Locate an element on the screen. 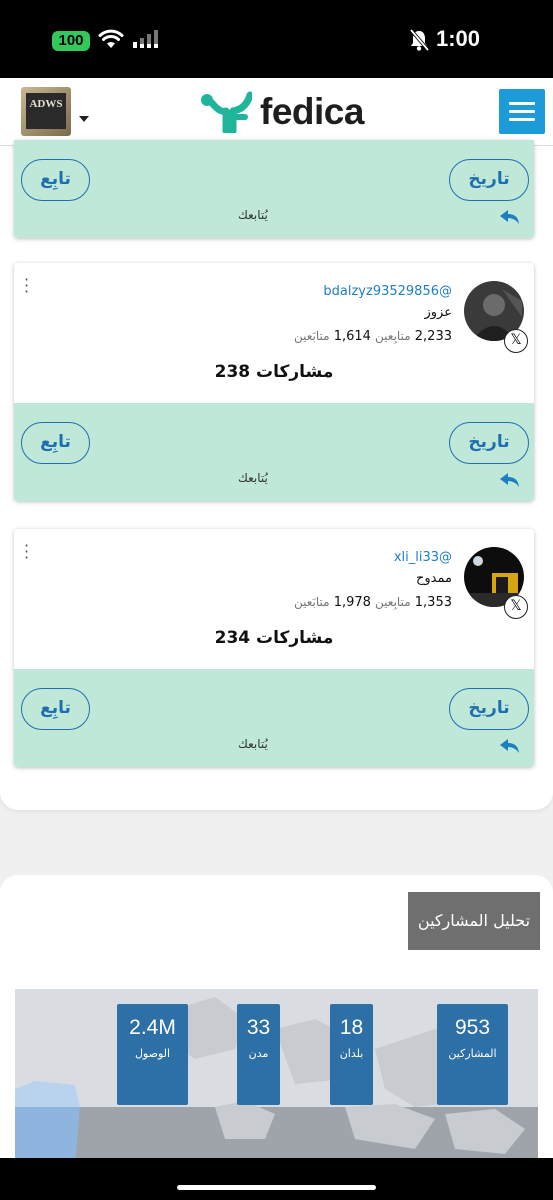 This screenshot has height=1200, width=553. wifi-icon is located at coordinates (111, 38).